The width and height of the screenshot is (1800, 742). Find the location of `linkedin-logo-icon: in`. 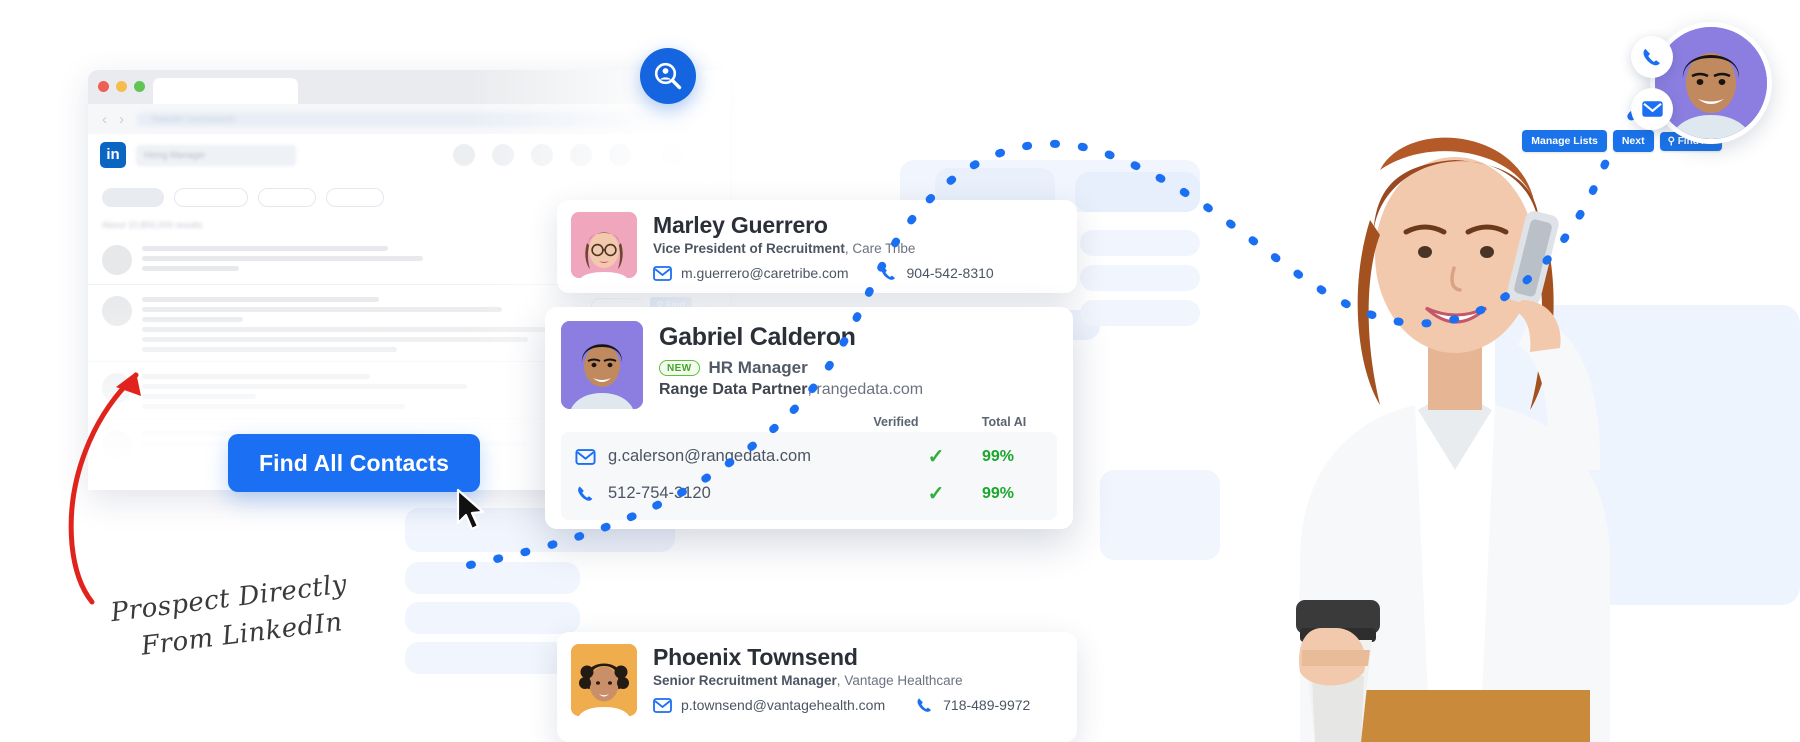

linkedin-logo-icon: in is located at coordinates (113, 155).